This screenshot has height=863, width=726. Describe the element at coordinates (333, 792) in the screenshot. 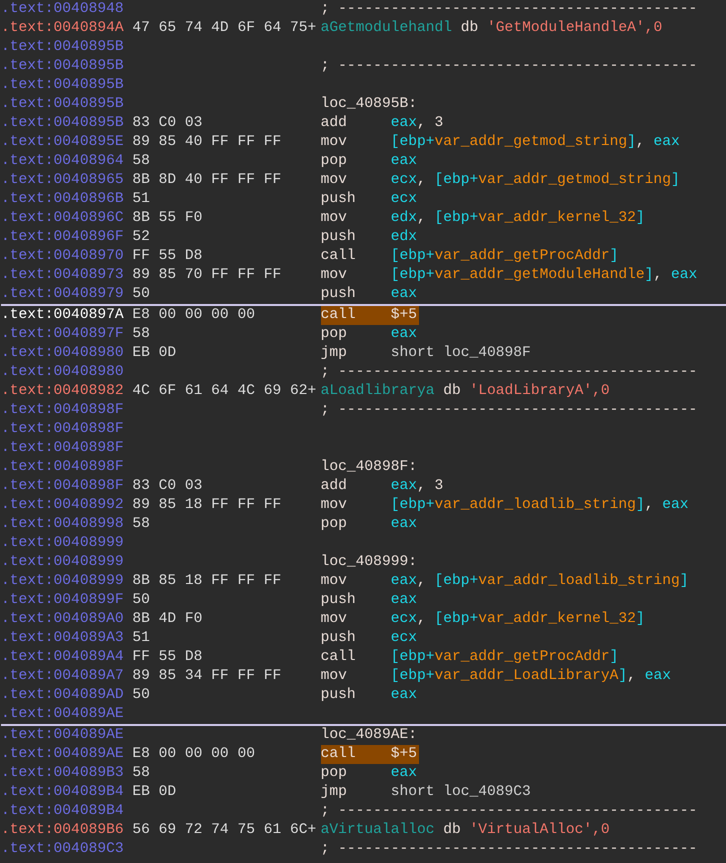

I see `instruction-mnemonic: jmp` at that location.